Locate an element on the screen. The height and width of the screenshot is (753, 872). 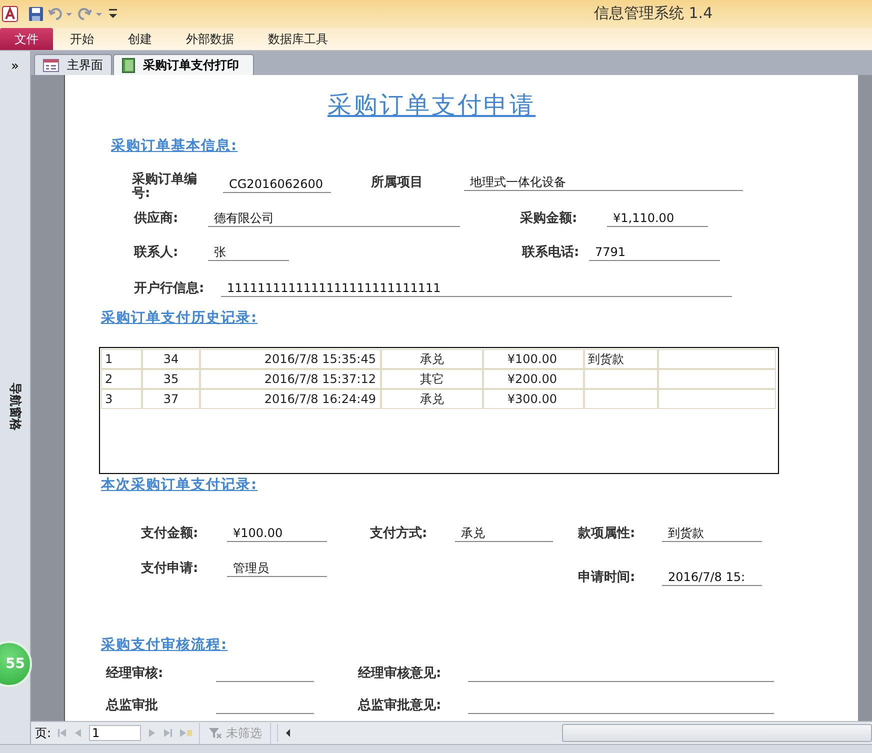
field-value: 管理员 is located at coordinates (277, 568).